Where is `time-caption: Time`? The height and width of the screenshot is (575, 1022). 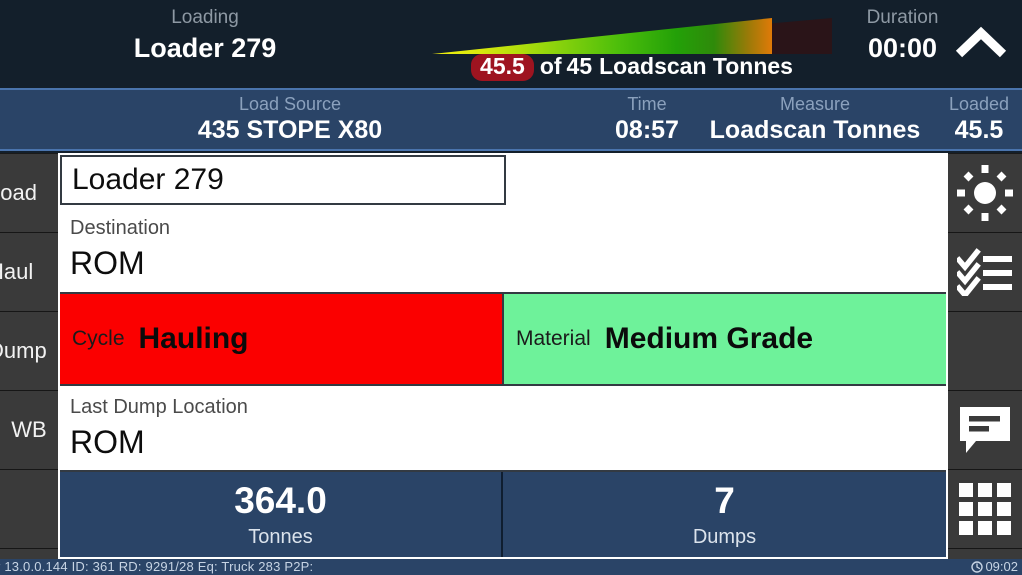 time-caption: Time is located at coordinates (647, 104).